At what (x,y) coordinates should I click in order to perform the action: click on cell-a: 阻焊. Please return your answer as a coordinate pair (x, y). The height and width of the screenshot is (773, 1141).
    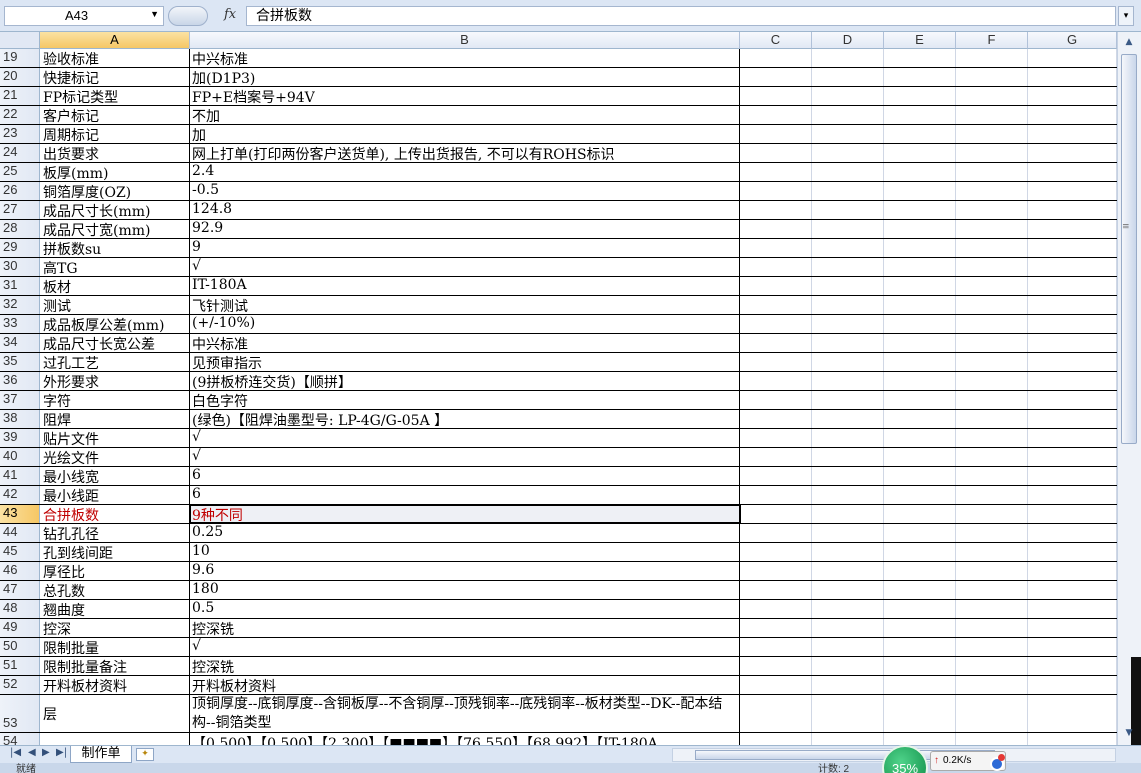
    Looking at the image, I should click on (115, 419).